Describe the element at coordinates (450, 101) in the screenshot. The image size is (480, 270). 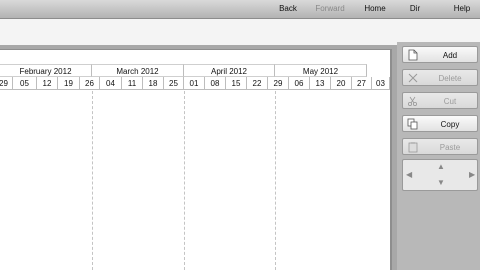
I see `cut-label: Cut` at that location.